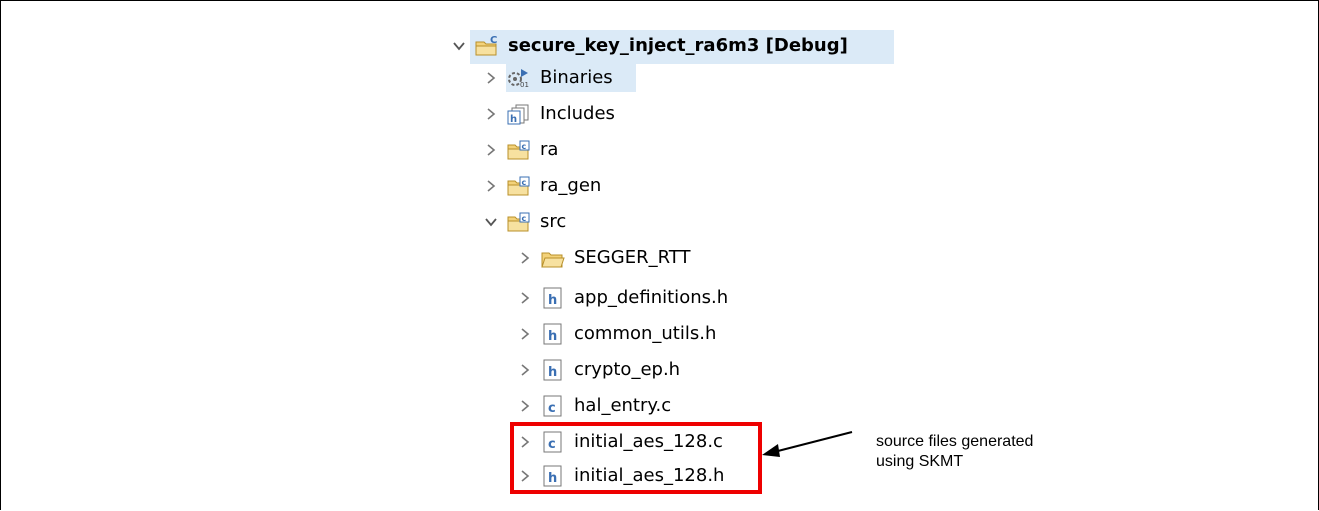 This screenshot has width=1319, height=511. I want to click on tree-item-ra: c ra, so click(521, 150).